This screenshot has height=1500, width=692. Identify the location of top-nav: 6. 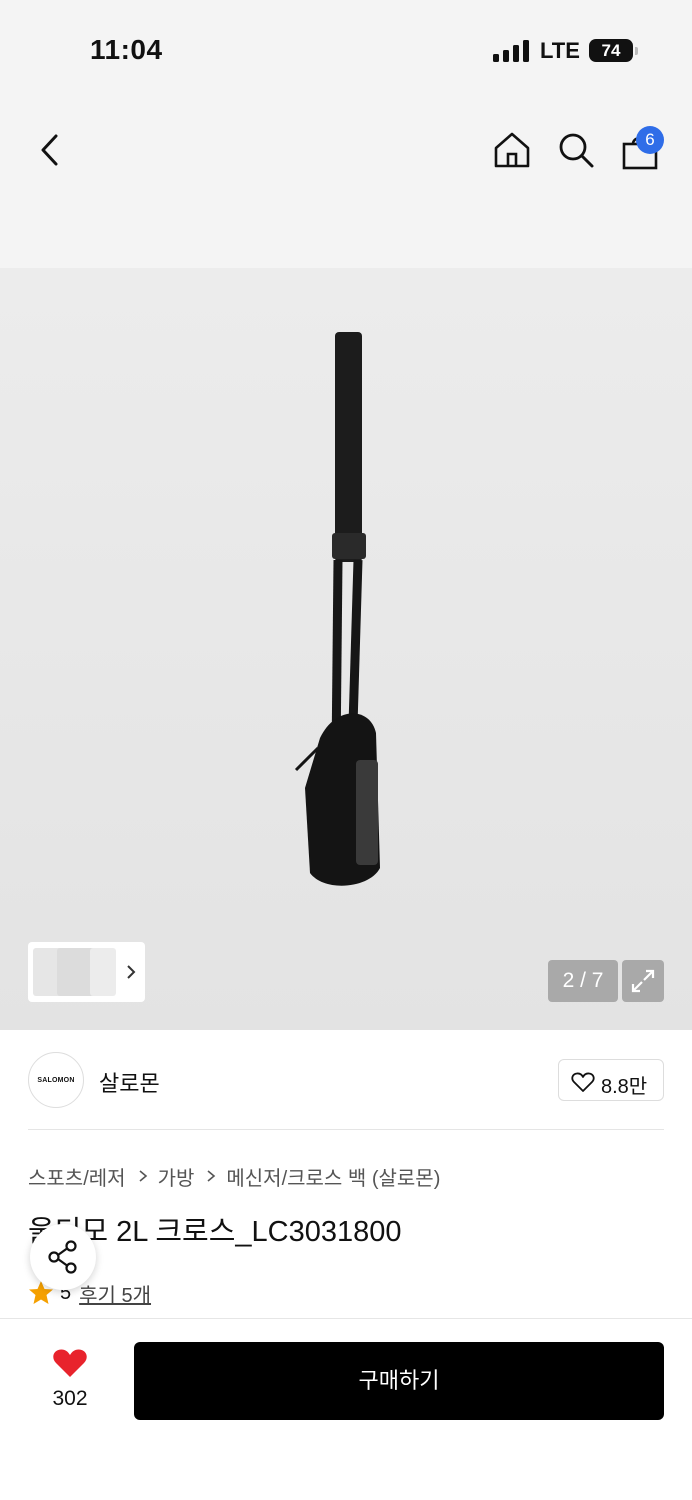
(346, 184).